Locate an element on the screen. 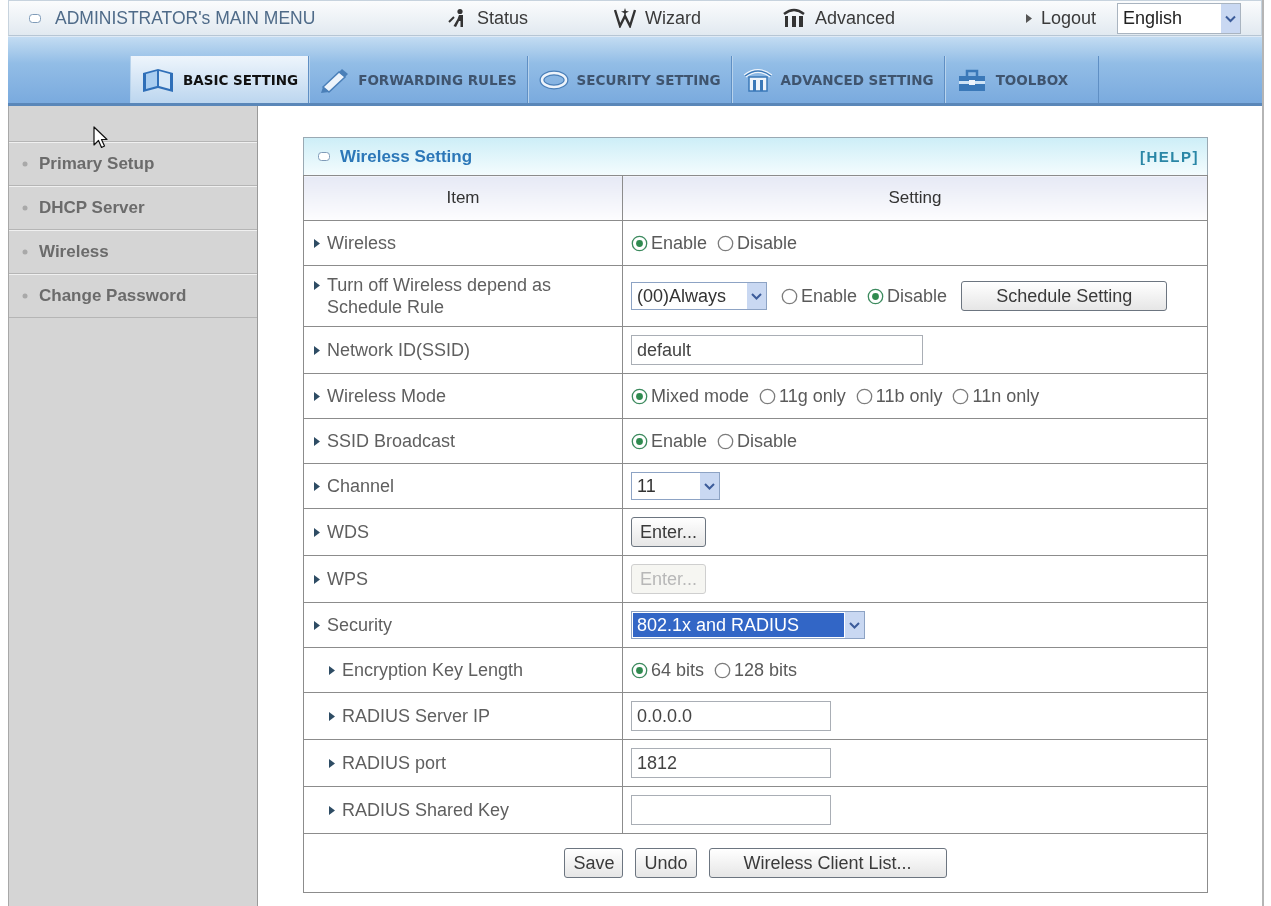 Image resolution: width=1271 pixels, height=906 pixels. panel-title: Wireless Setting is located at coordinates (406, 156).